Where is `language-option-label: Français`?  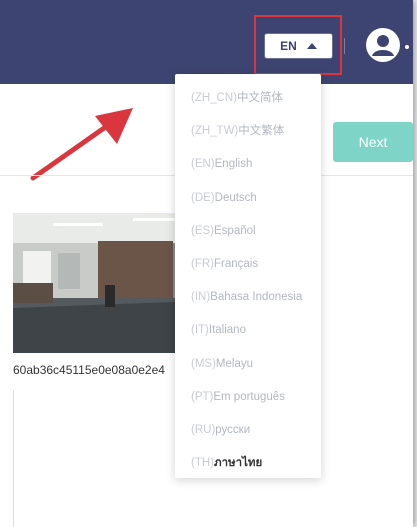
language-option-label: Français is located at coordinates (236, 263).